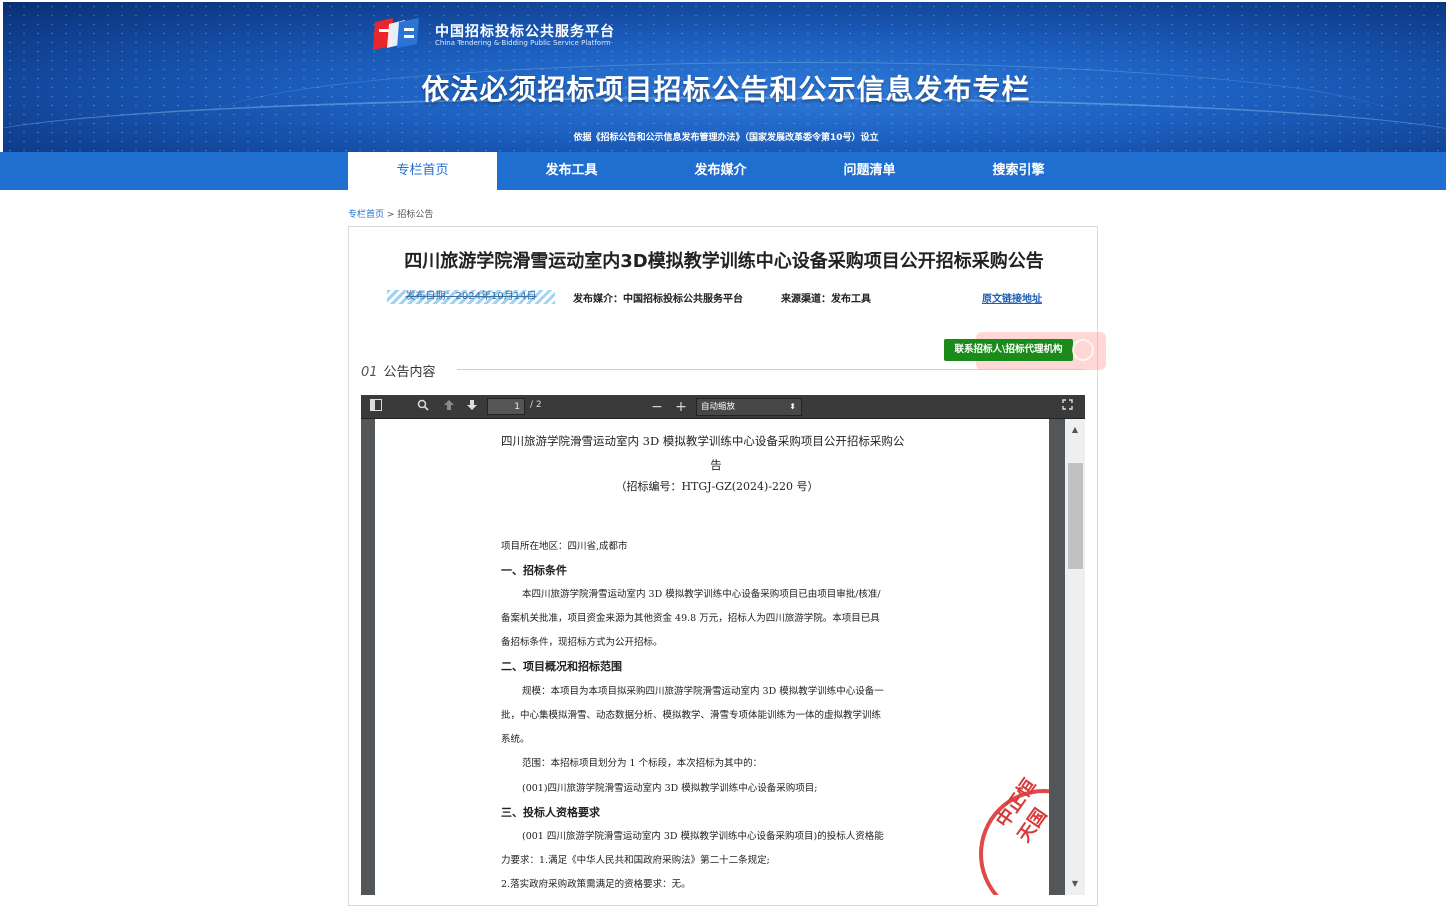 The width and height of the screenshot is (1446, 906). I want to click on zoom-in-icon: +, so click(681, 407).